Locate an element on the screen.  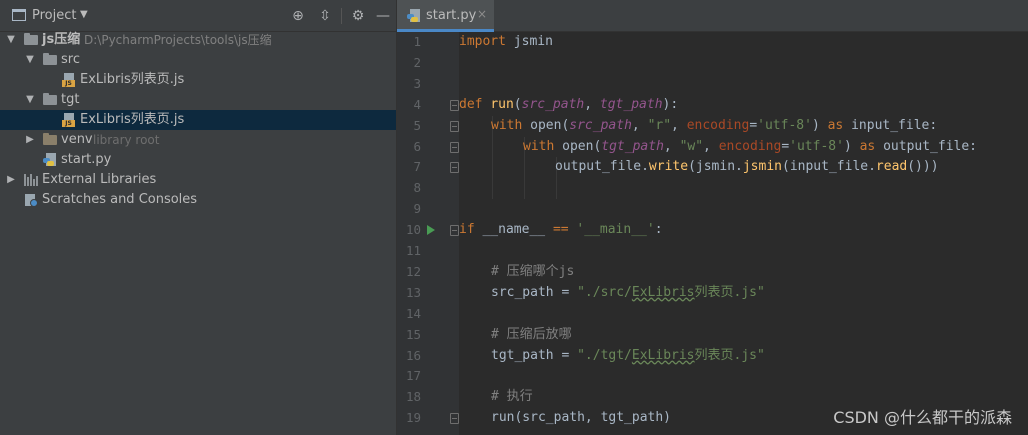
line-number: 1 is located at coordinates (417, 41).